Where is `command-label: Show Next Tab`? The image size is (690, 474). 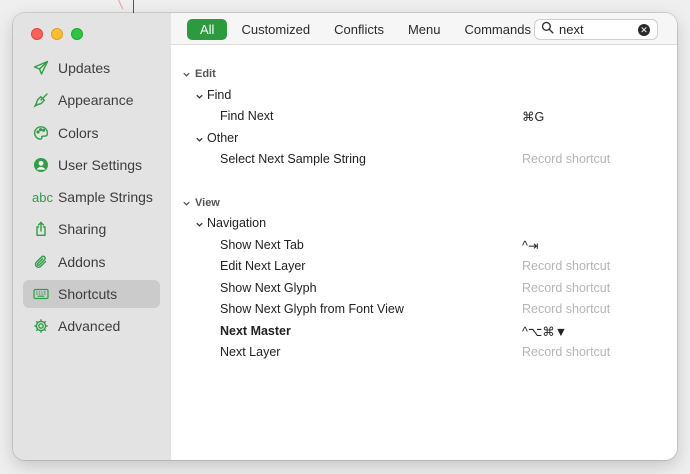
command-label: Show Next Tab is located at coordinates (262, 244).